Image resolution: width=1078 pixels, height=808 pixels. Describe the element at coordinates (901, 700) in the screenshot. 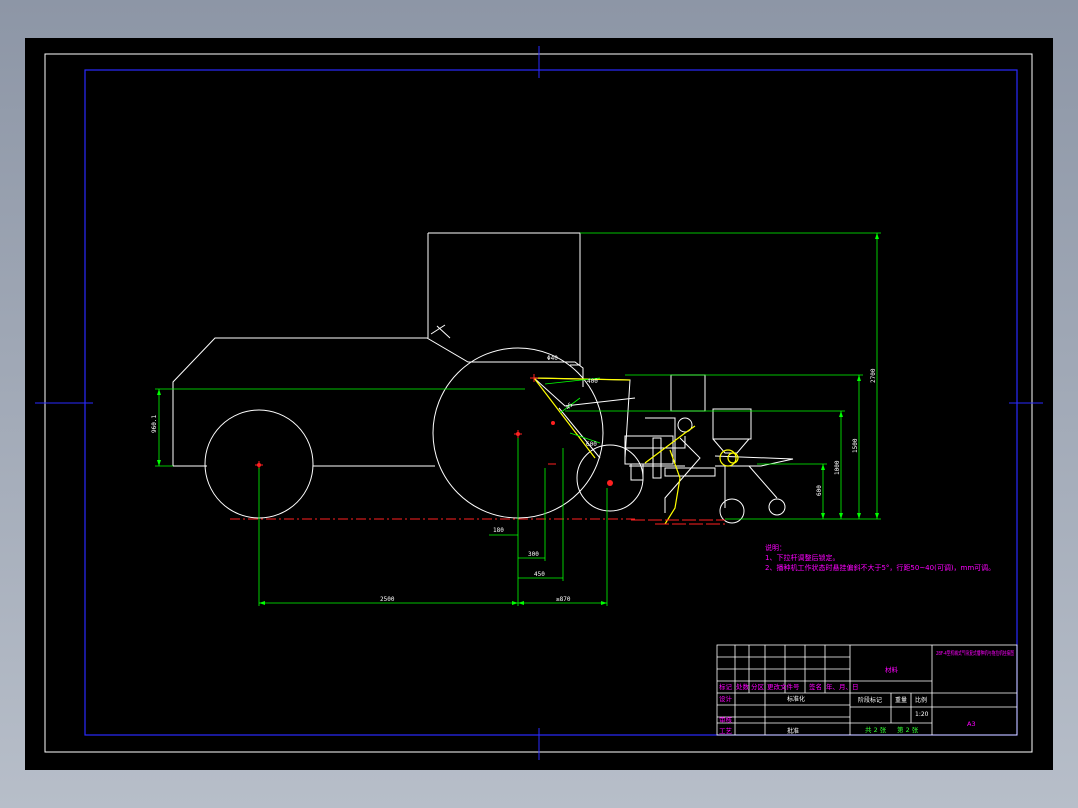

I see `weight-label: 重量` at that location.